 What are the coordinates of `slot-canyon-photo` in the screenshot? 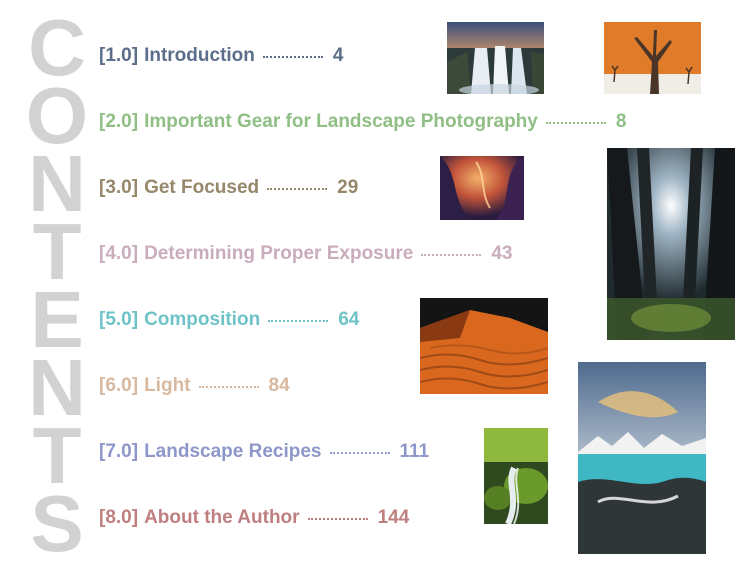 It's located at (482, 188).